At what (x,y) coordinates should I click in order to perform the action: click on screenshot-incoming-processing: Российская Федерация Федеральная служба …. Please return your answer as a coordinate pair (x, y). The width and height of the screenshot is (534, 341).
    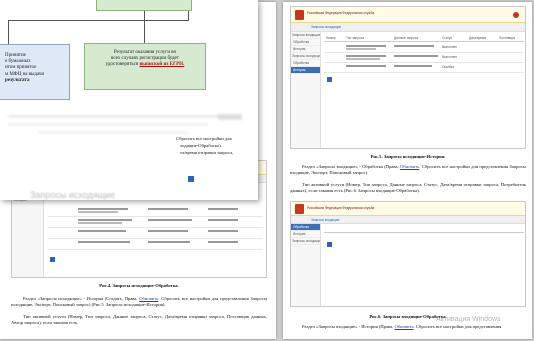
    Looking at the image, I should click on (408, 254).